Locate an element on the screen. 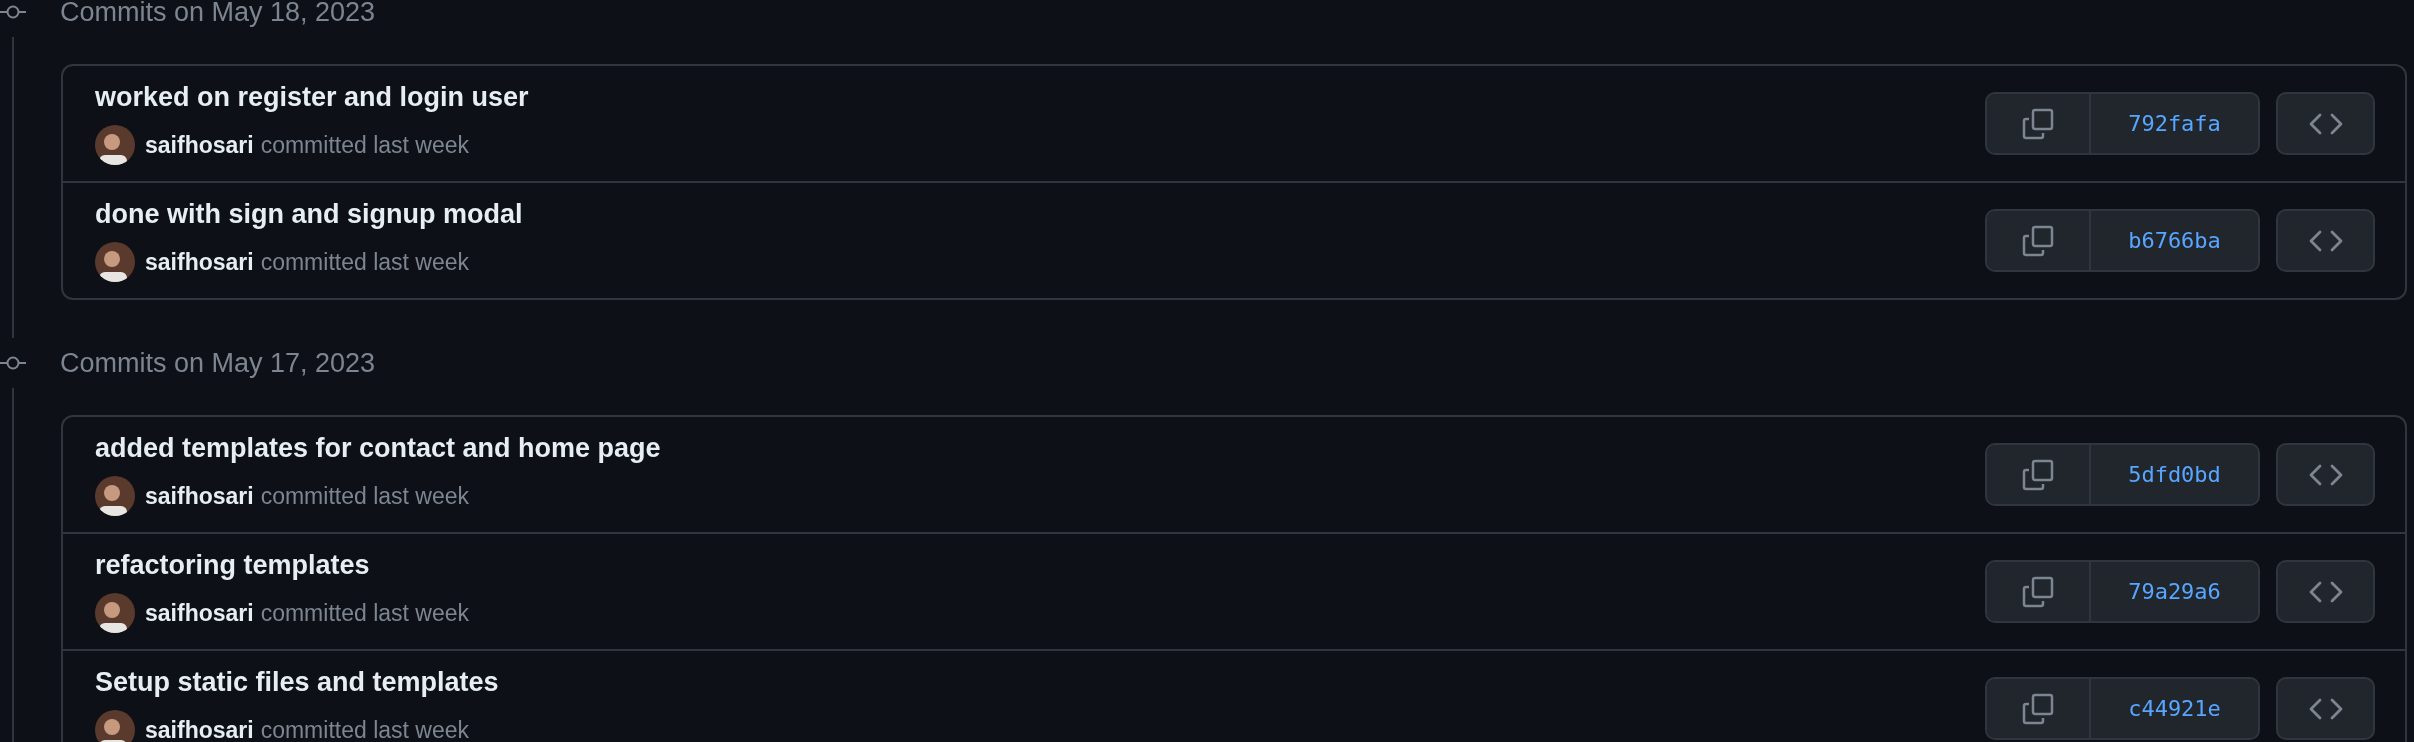 This screenshot has width=2414, height=742. commit-message-link: Setup static files and templates is located at coordinates (1040, 682).